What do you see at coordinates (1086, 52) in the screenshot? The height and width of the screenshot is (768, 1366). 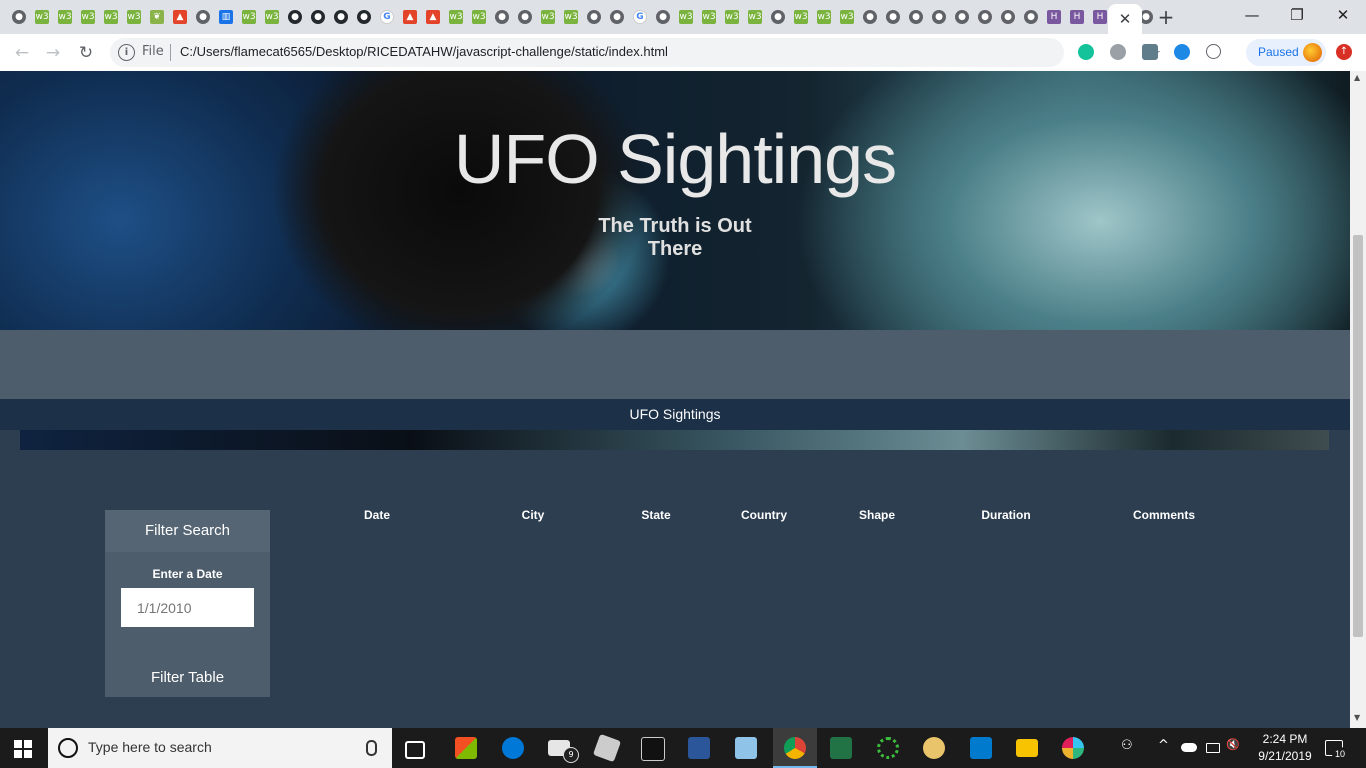 I see `grammarly-extension-icon` at bounding box center [1086, 52].